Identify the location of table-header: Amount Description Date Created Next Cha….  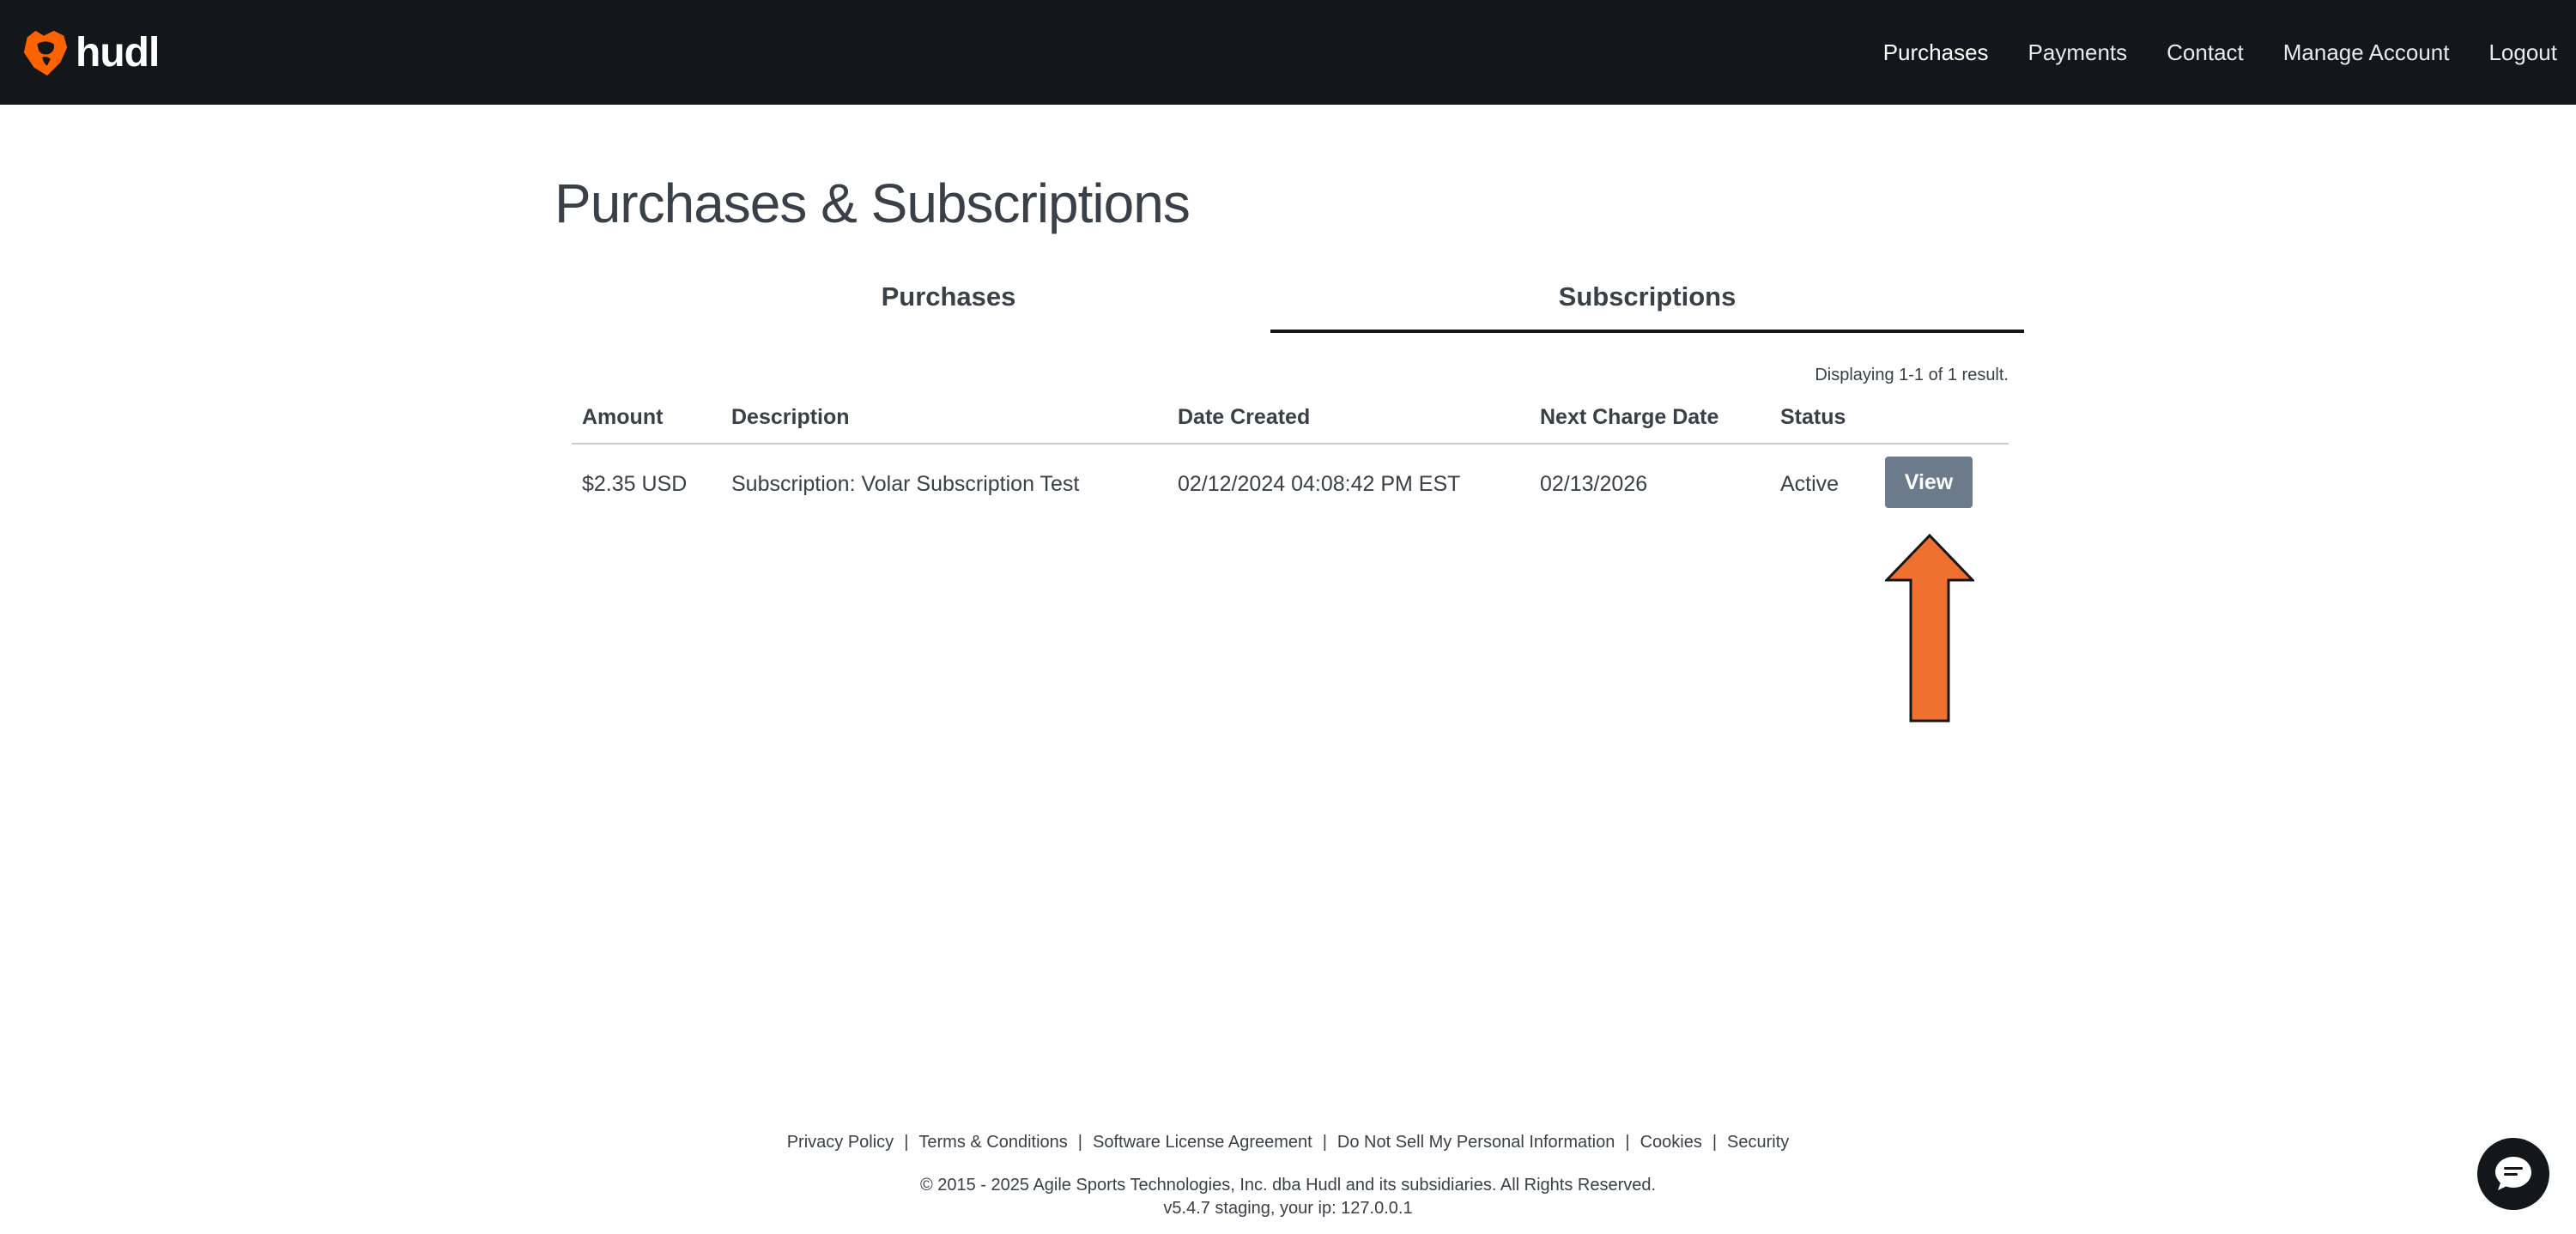
(1290, 420).